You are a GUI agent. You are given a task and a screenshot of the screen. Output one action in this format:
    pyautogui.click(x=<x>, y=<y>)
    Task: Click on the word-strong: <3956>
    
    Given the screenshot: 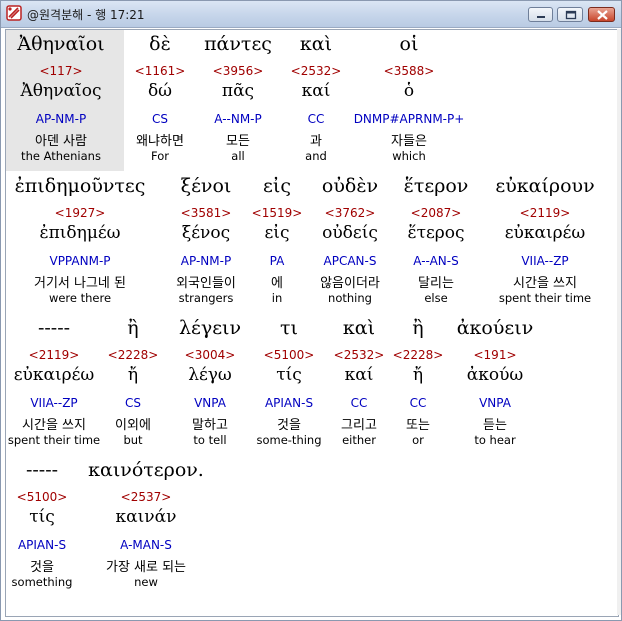 What is the action you would take?
    pyautogui.click(x=238, y=71)
    